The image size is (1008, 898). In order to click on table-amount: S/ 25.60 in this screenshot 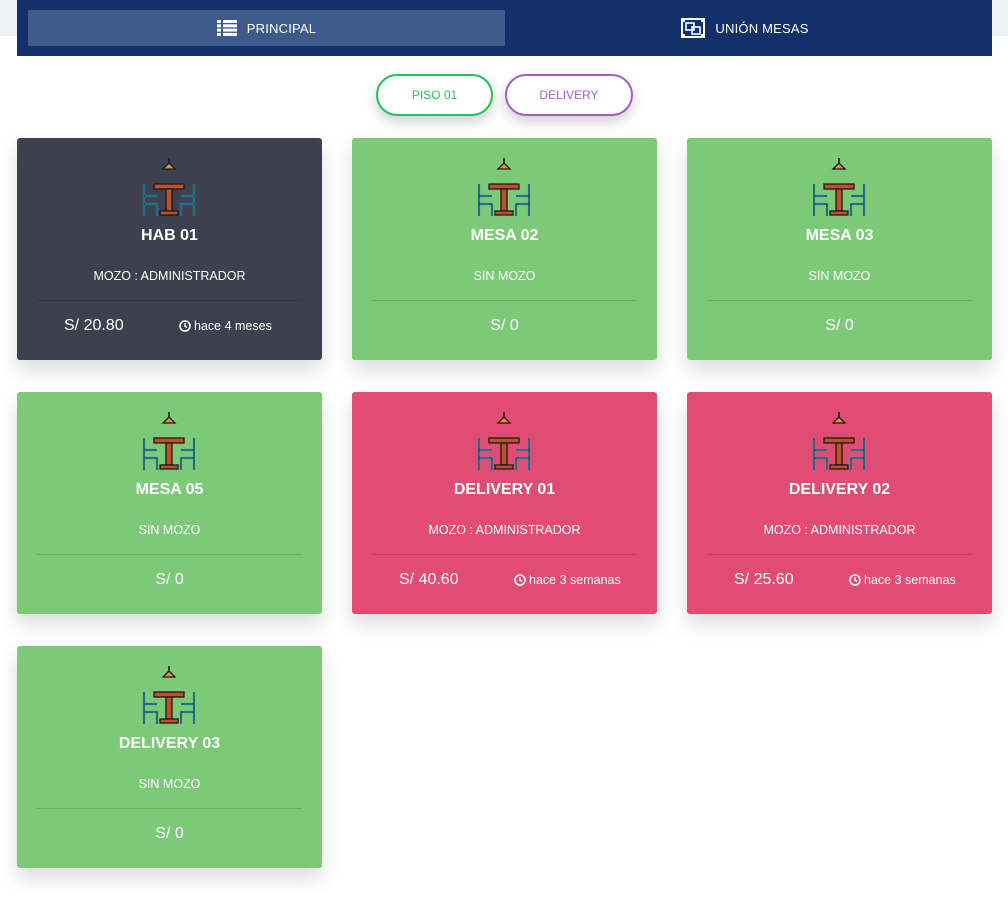, I will do `click(764, 579)`.